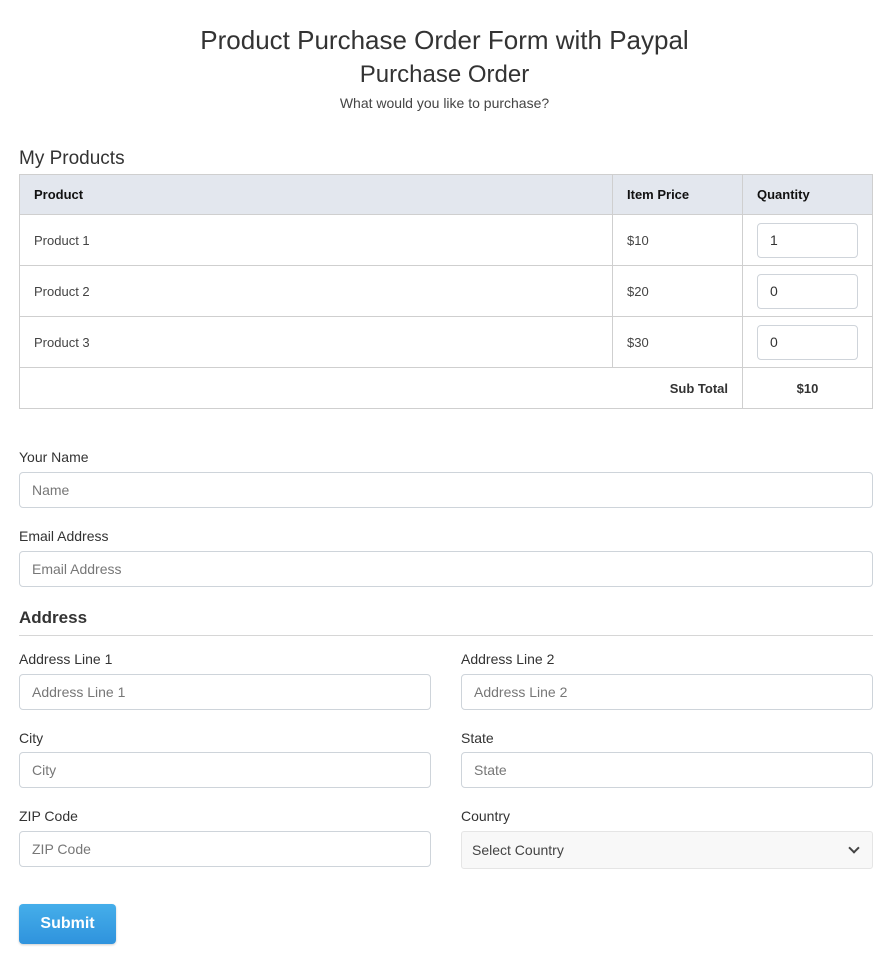 This screenshot has height=979, width=889. What do you see at coordinates (667, 770) in the screenshot?
I see `state-input` at bounding box center [667, 770].